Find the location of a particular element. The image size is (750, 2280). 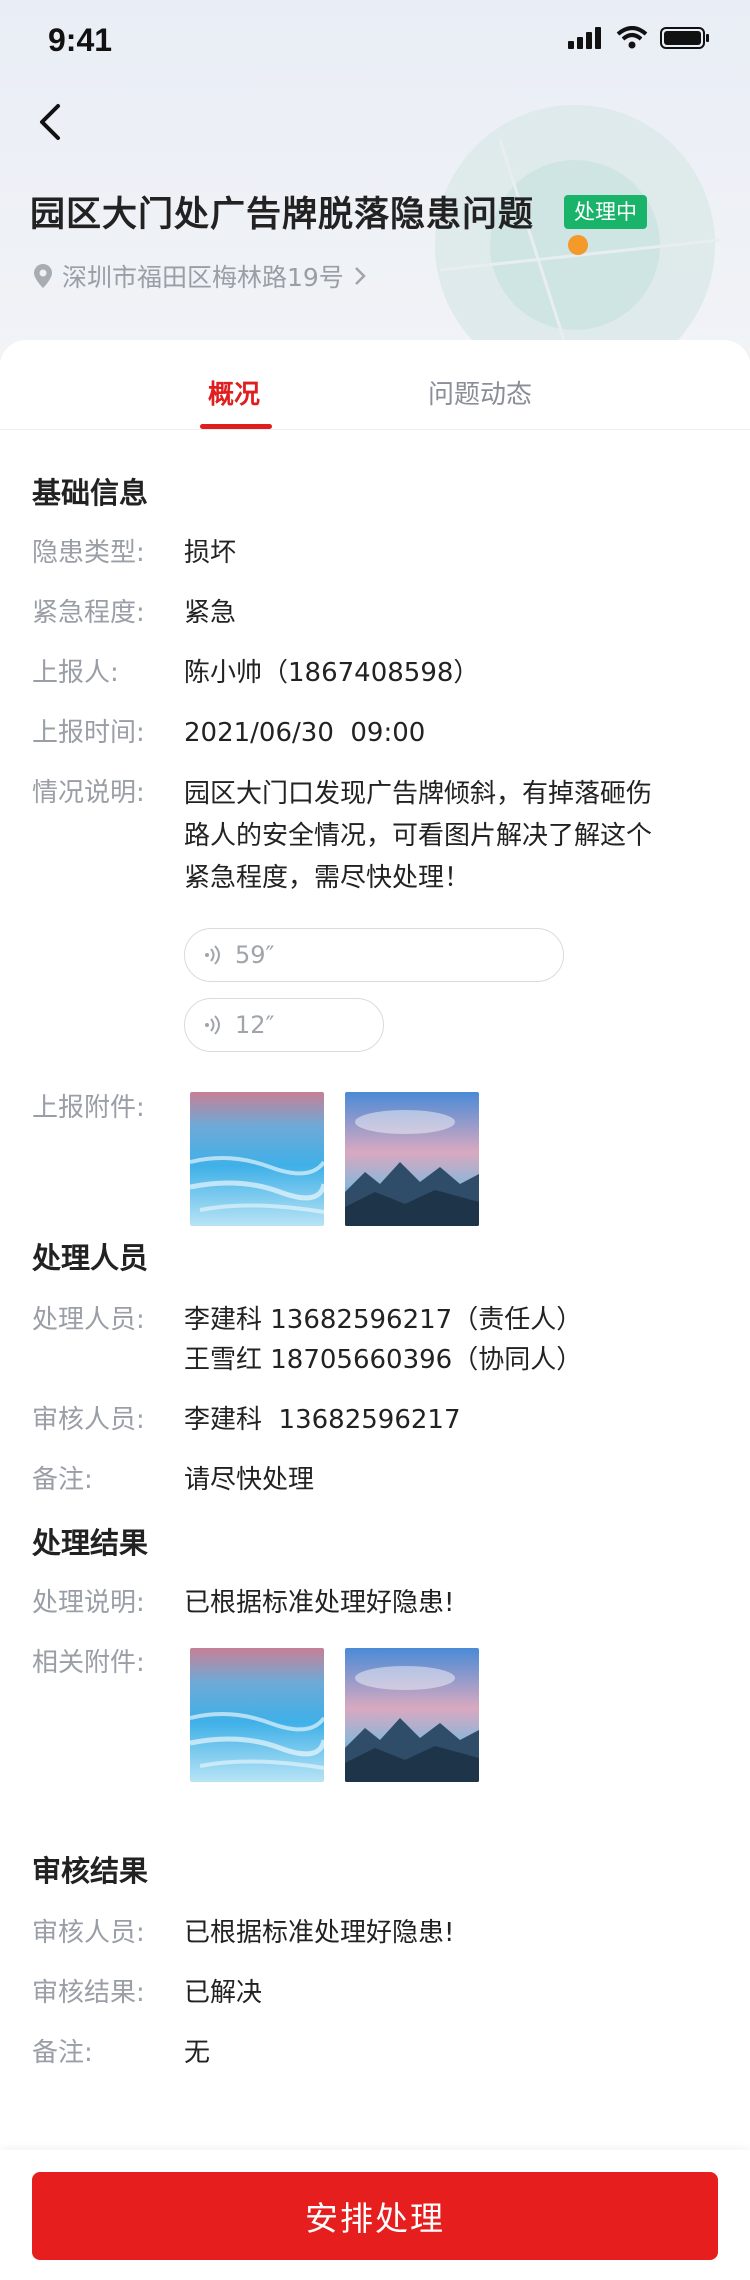

report-attachments-row: 上报附件: is located at coordinates (108, 1108).